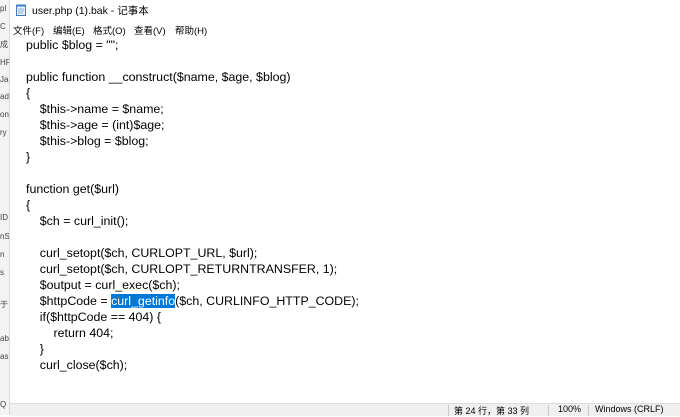  Describe the element at coordinates (267, 301) in the screenshot. I see `code-text: ($ch, CURLINFO_HTTP_CODE);` at that location.